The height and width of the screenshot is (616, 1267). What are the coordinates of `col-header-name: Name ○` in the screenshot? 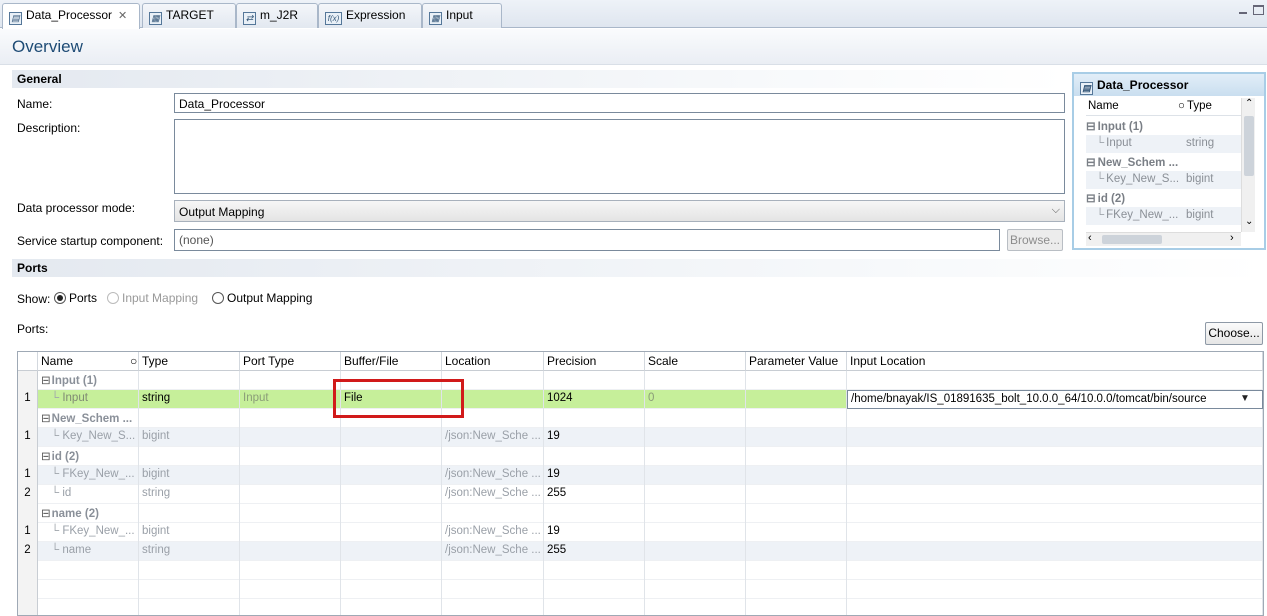 It's located at (88, 361).